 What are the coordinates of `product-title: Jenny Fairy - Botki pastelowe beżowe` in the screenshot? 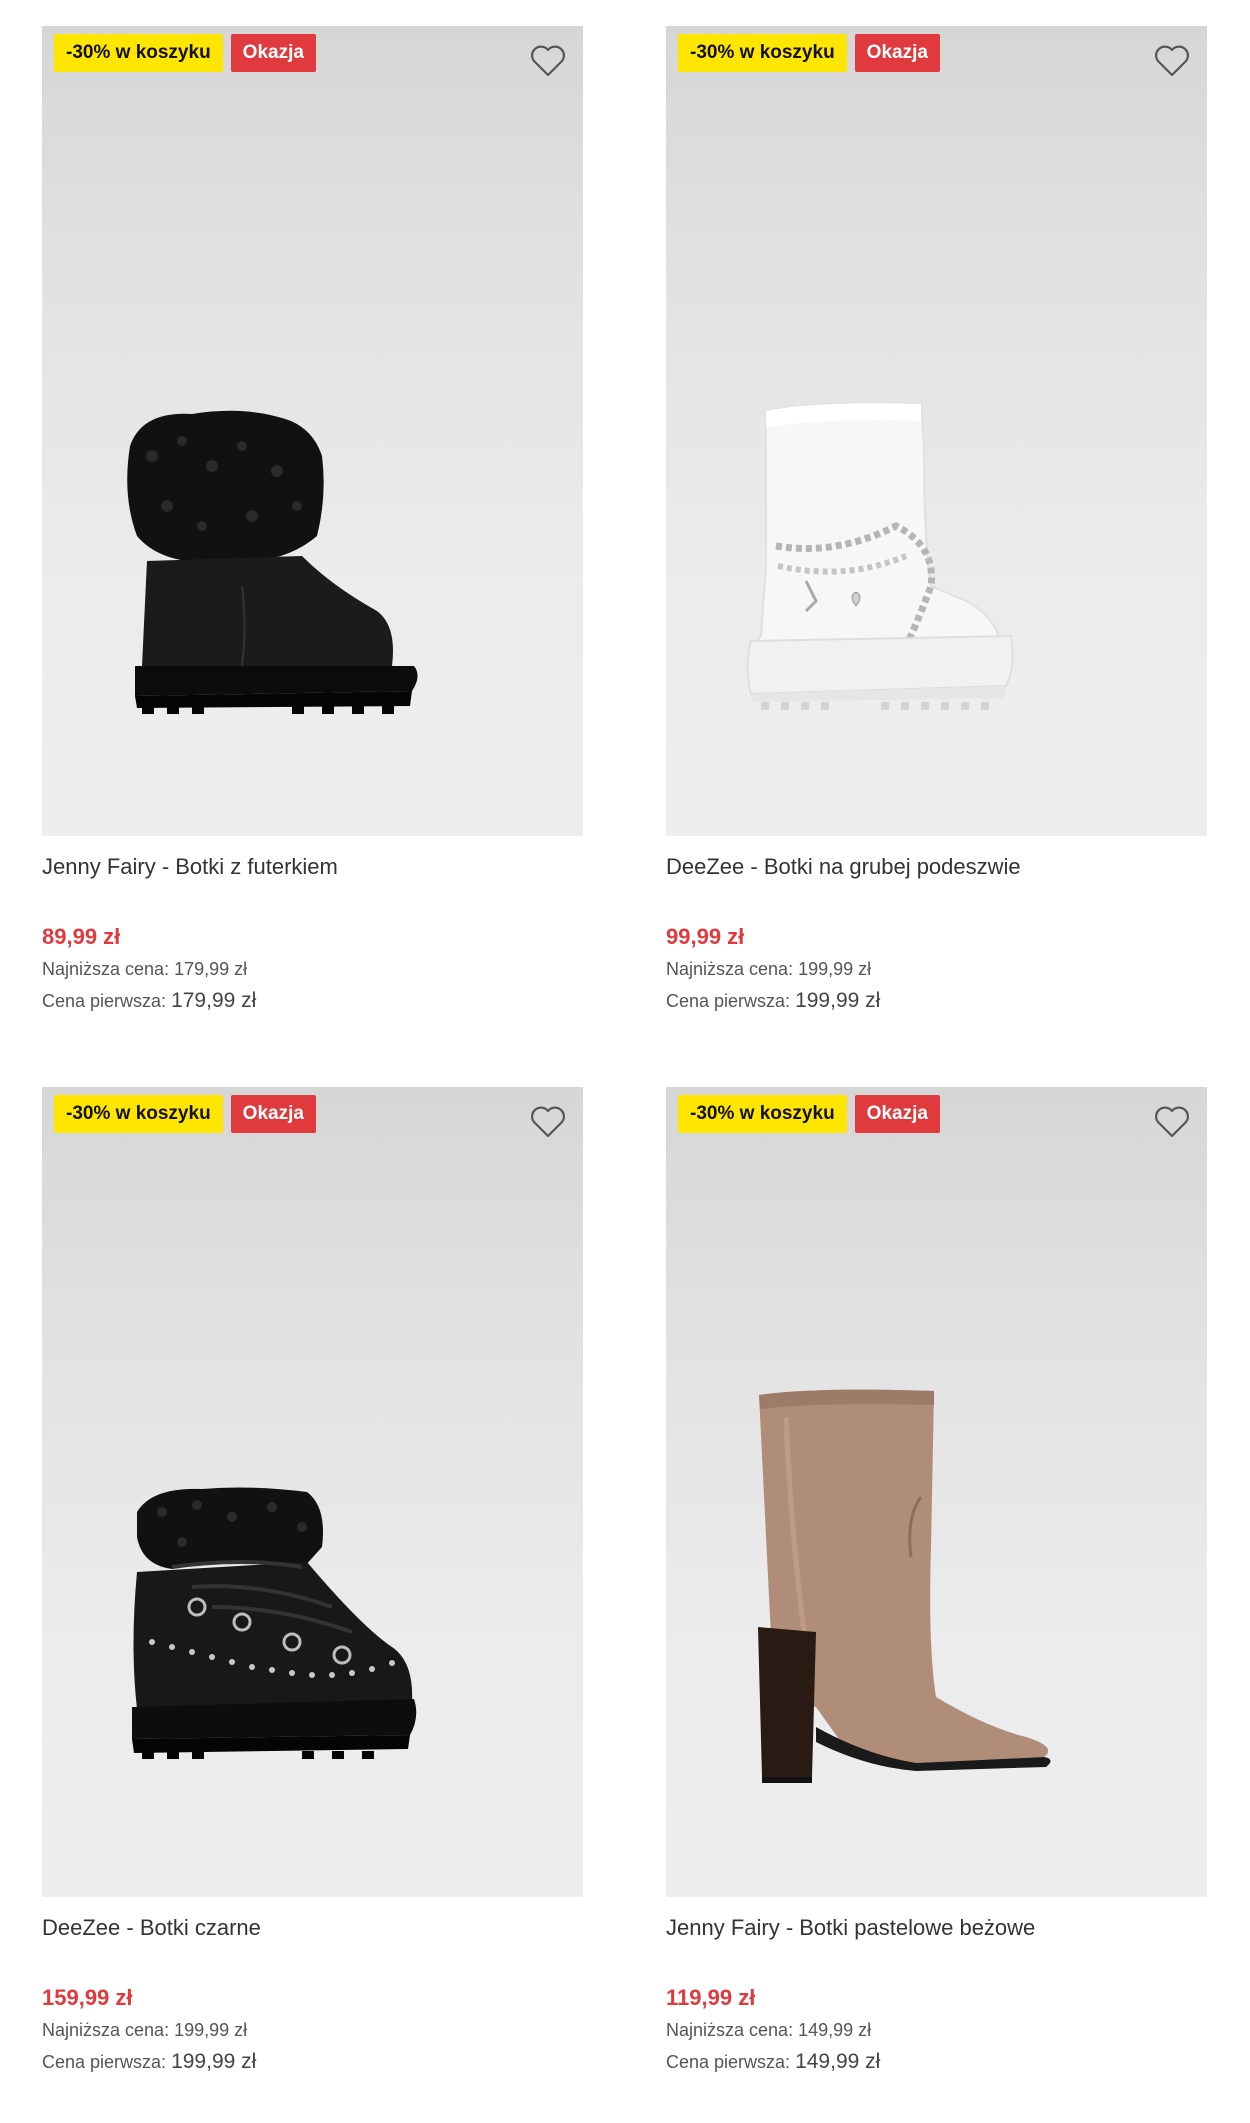 It's located at (936, 1928).